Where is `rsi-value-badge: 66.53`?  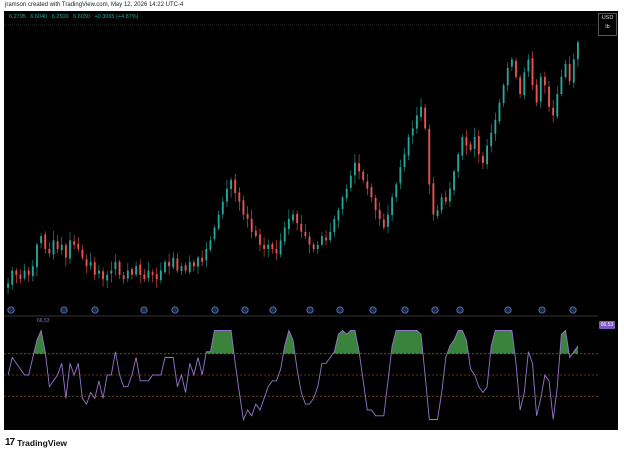 rsi-value-badge: 66.53 is located at coordinates (607, 325).